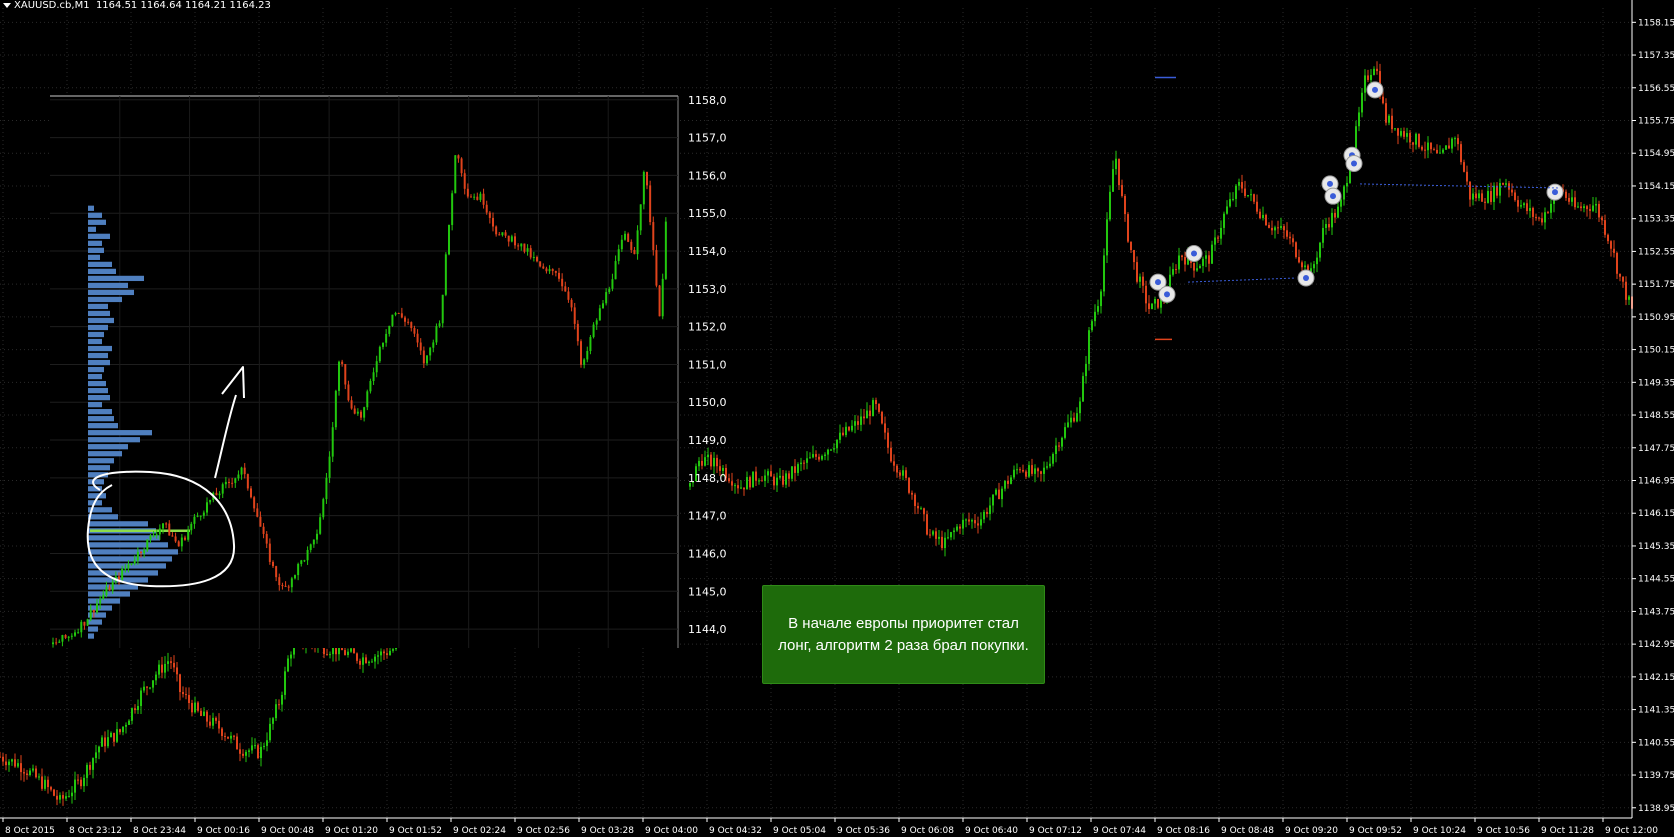  Describe the element at coordinates (1242, 280) in the screenshot. I see `level-line` at that location.